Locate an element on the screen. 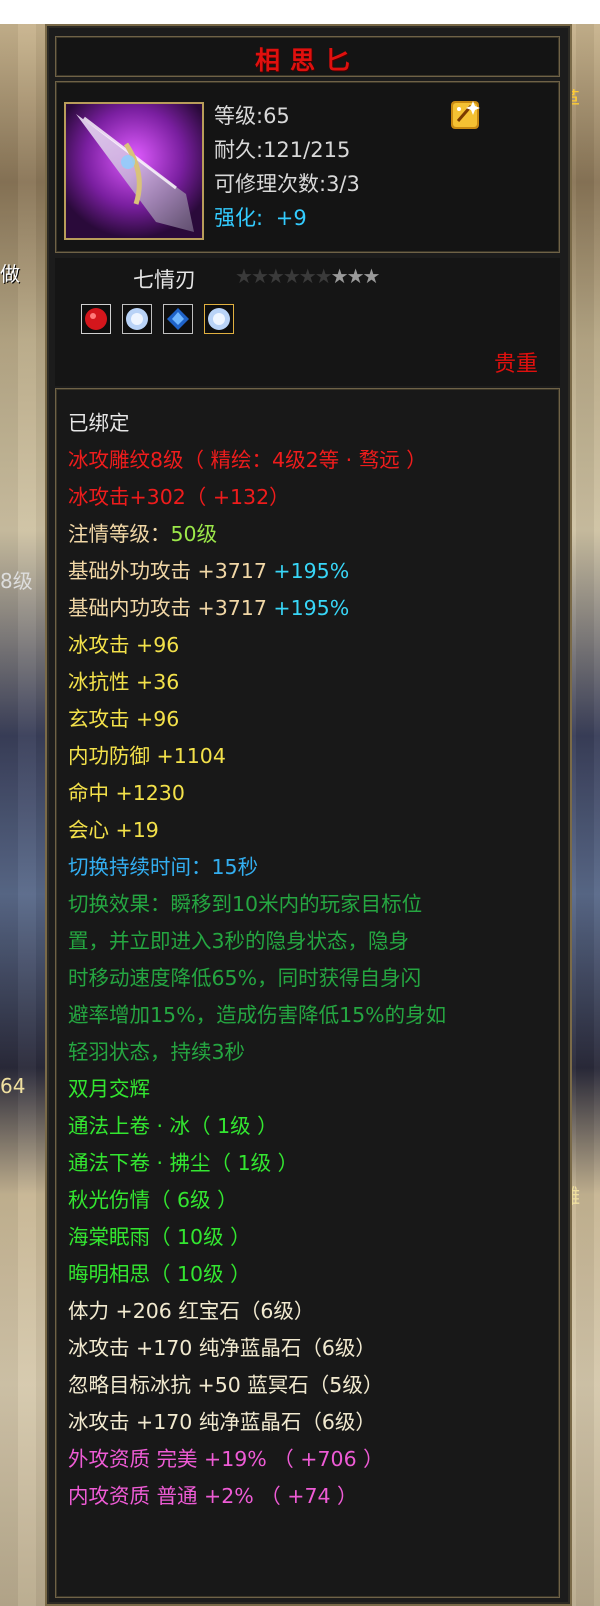 The width and height of the screenshot is (600, 1606). ruby-socket-icon is located at coordinates (96, 319).